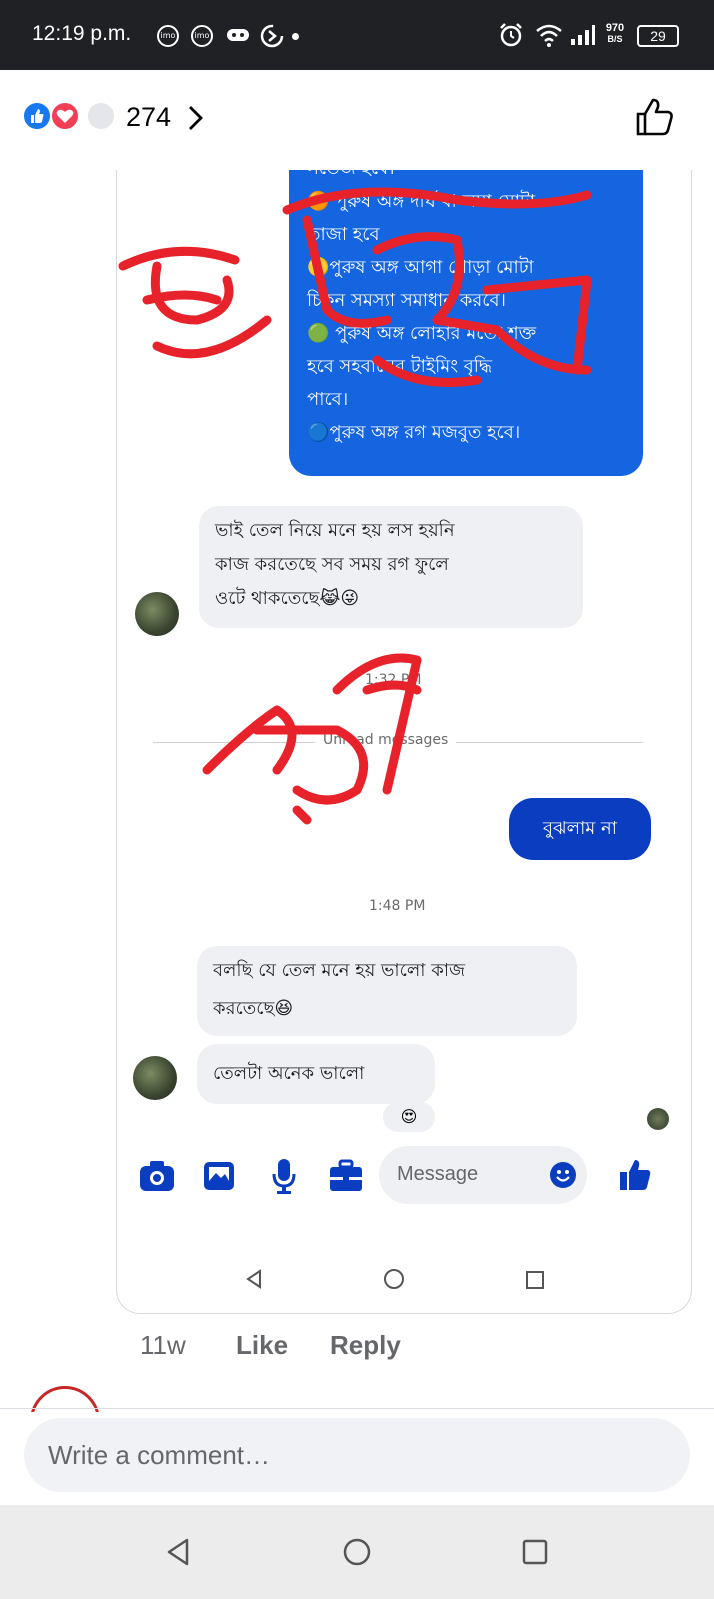 The image size is (714, 1599). I want to click on comment-box-divider, so click(357, 1408).